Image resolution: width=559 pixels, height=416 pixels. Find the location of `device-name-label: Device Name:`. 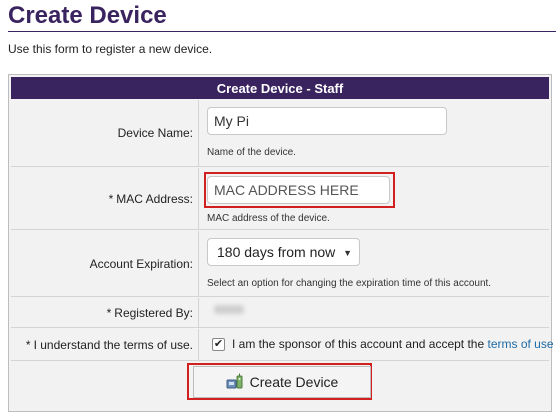

device-name-label: Device Name: is located at coordinates (105, 133).